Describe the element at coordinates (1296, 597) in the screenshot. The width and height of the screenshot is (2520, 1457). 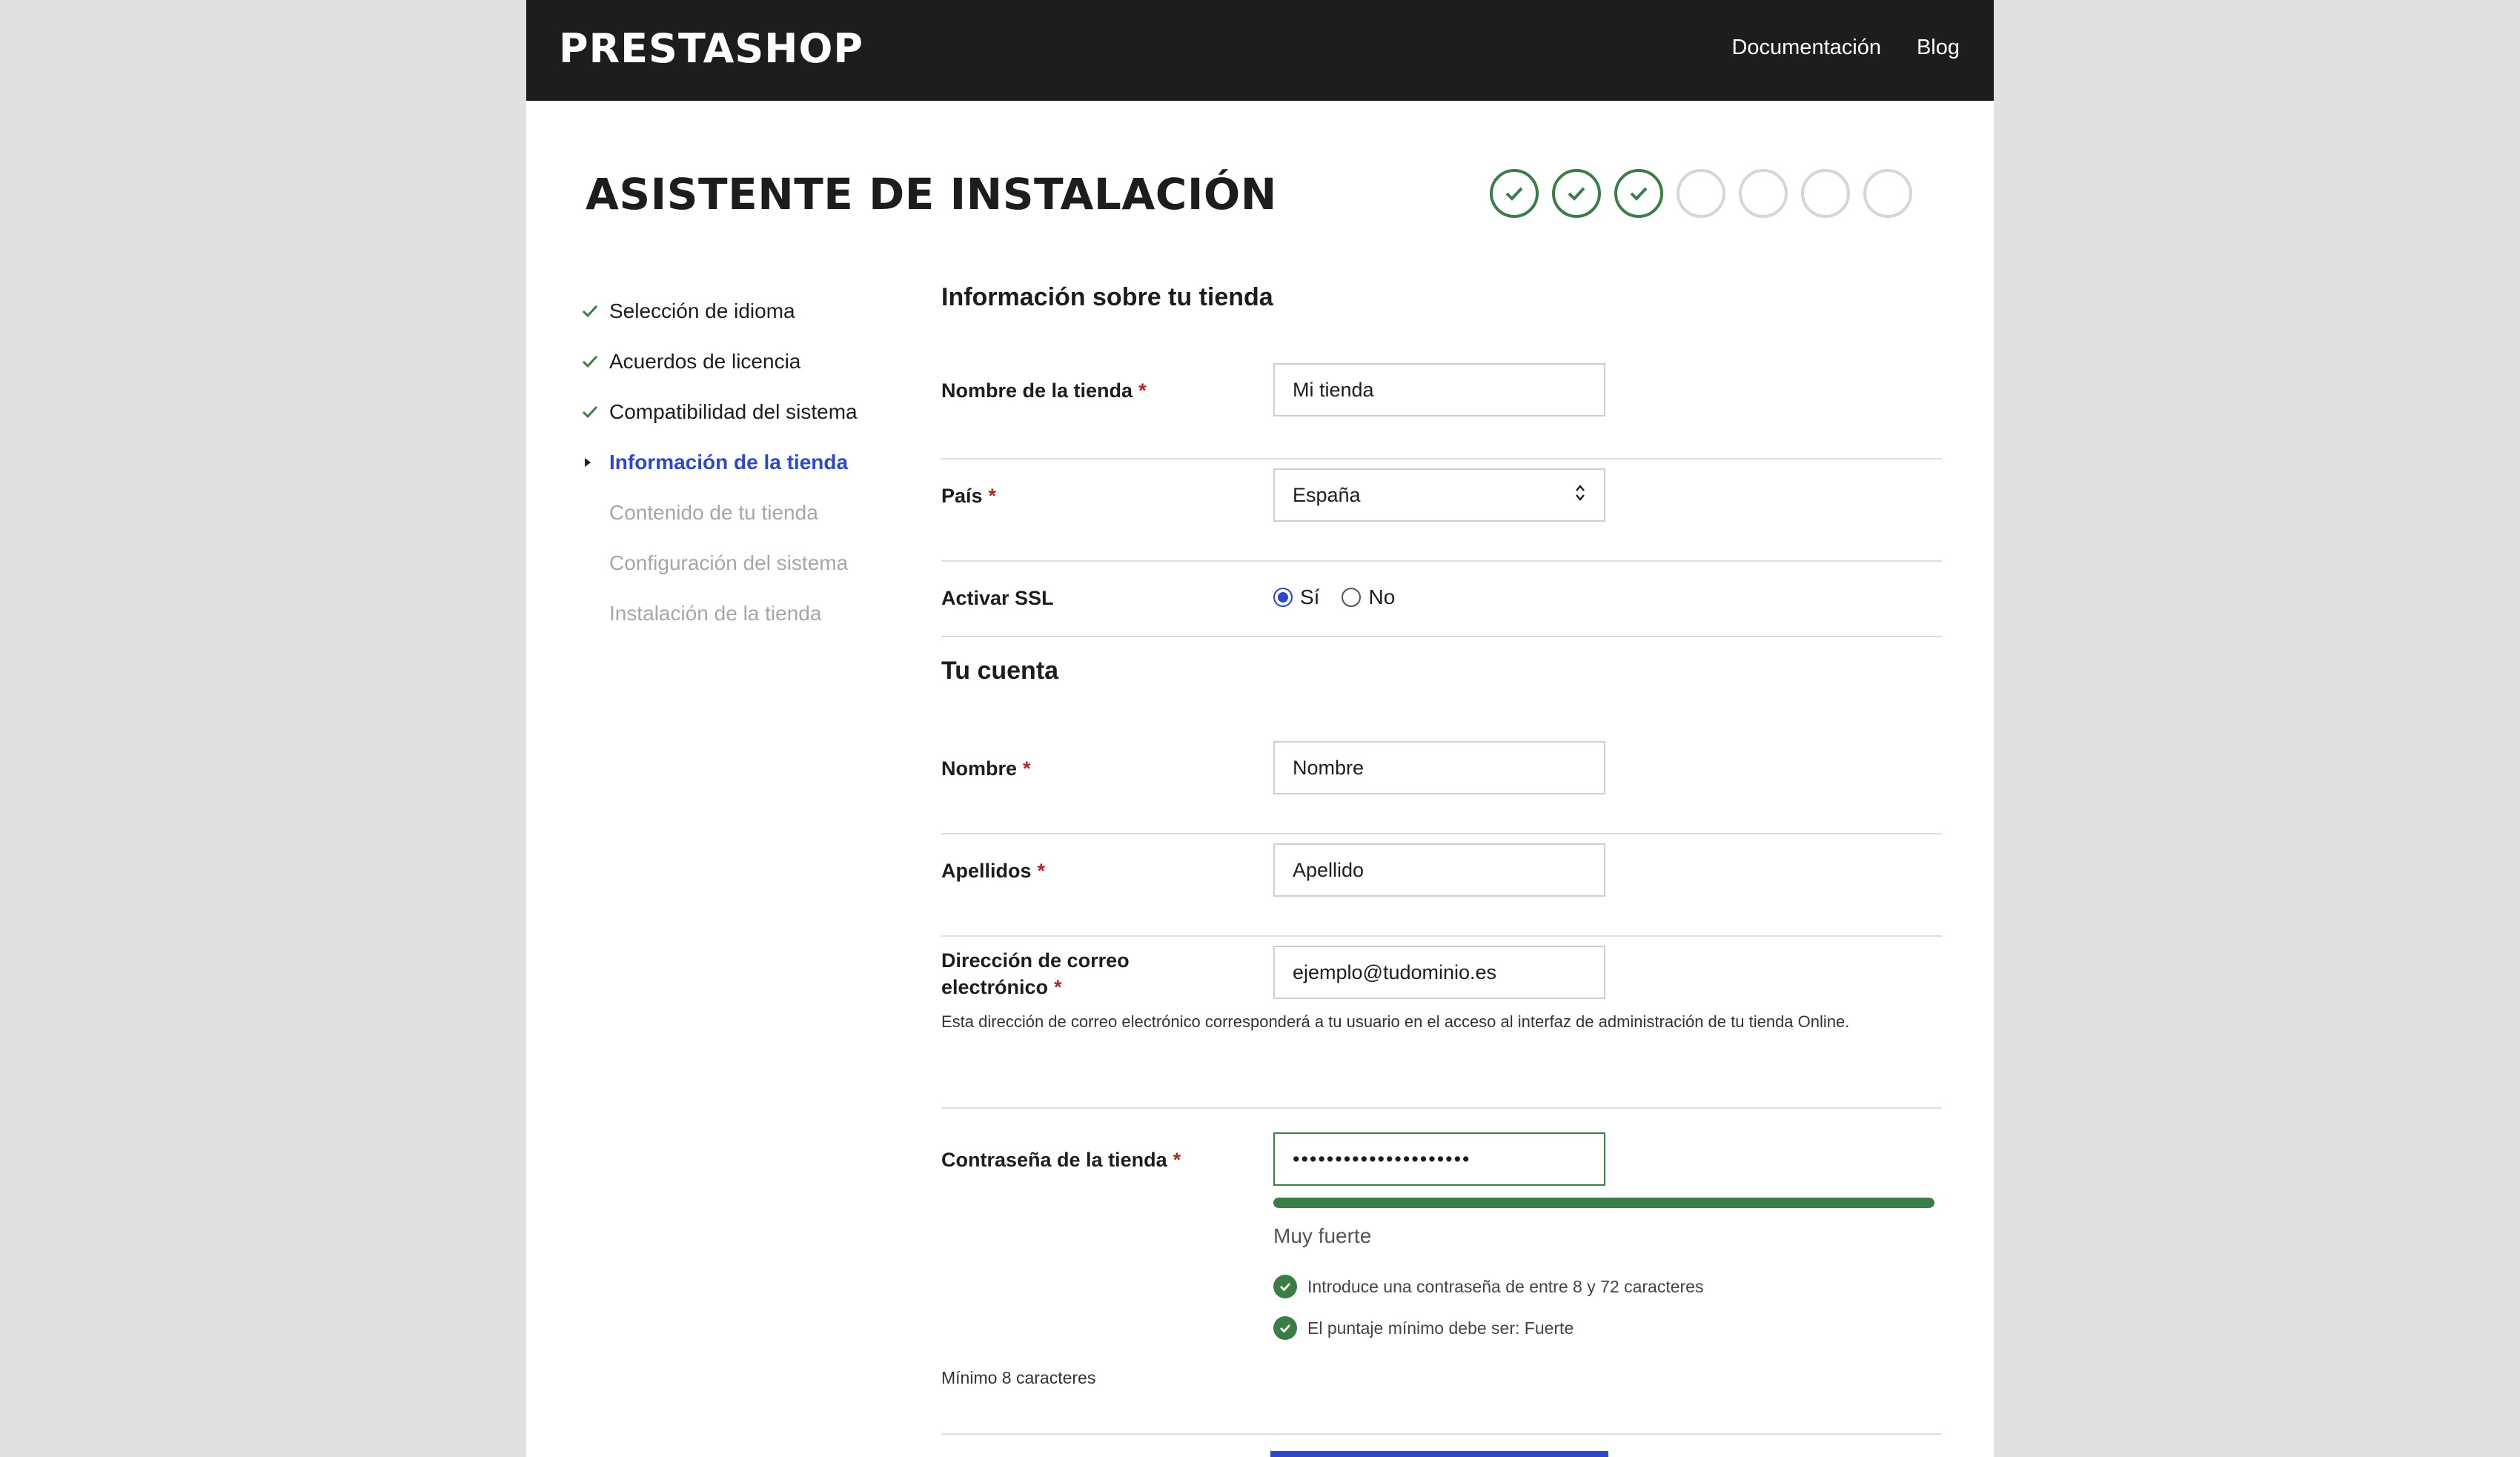
I see `ssl-radio-yes: Sí` at that location.